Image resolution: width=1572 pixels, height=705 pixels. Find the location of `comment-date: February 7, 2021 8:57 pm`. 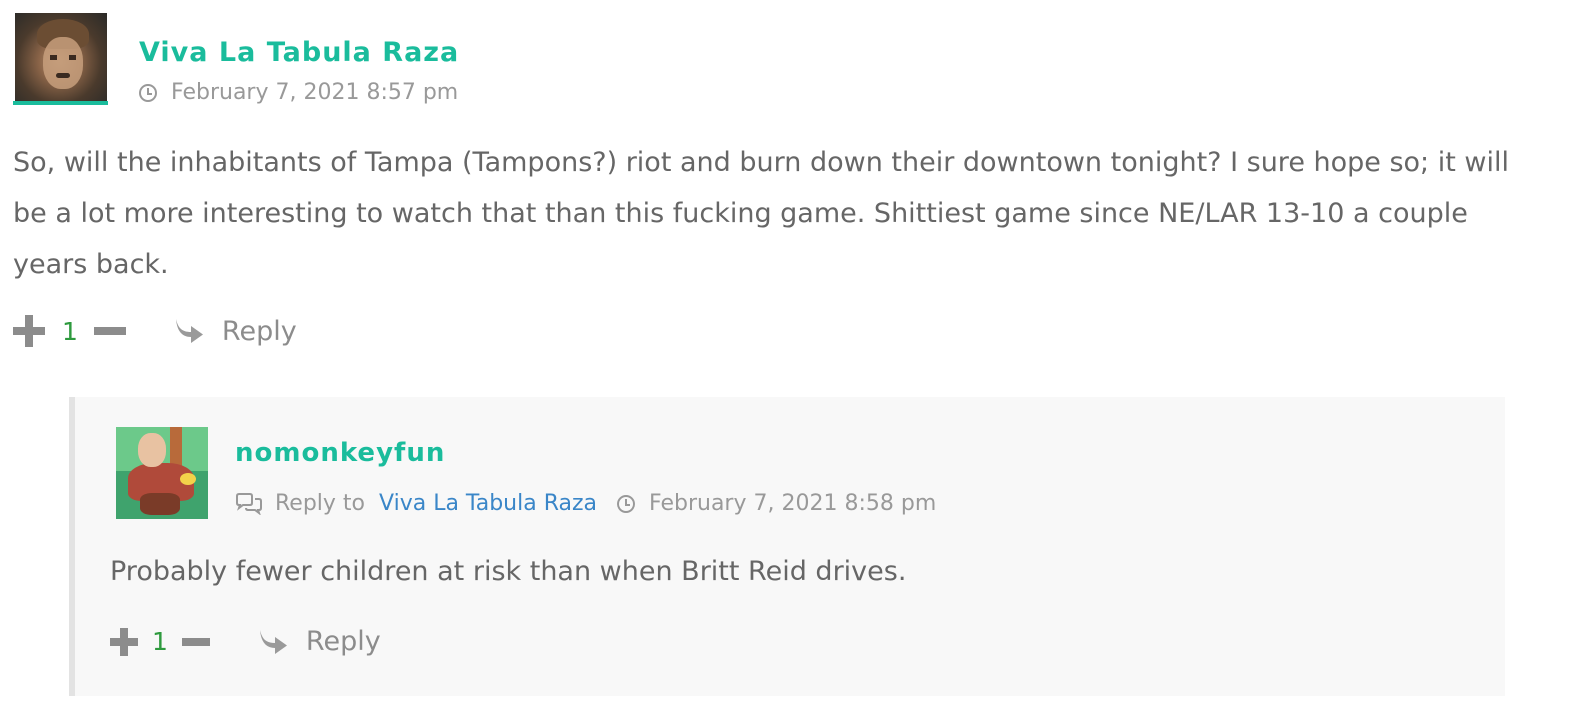

comment-date: February 7, 2021 8:57 pm is located at coordinates (314, 92).